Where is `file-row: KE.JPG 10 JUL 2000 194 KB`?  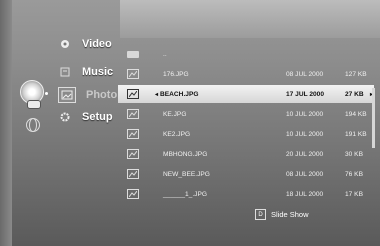
file-row: KE.JPG 10 JUL 2000 194 KB is located at coordinates (246, 114).